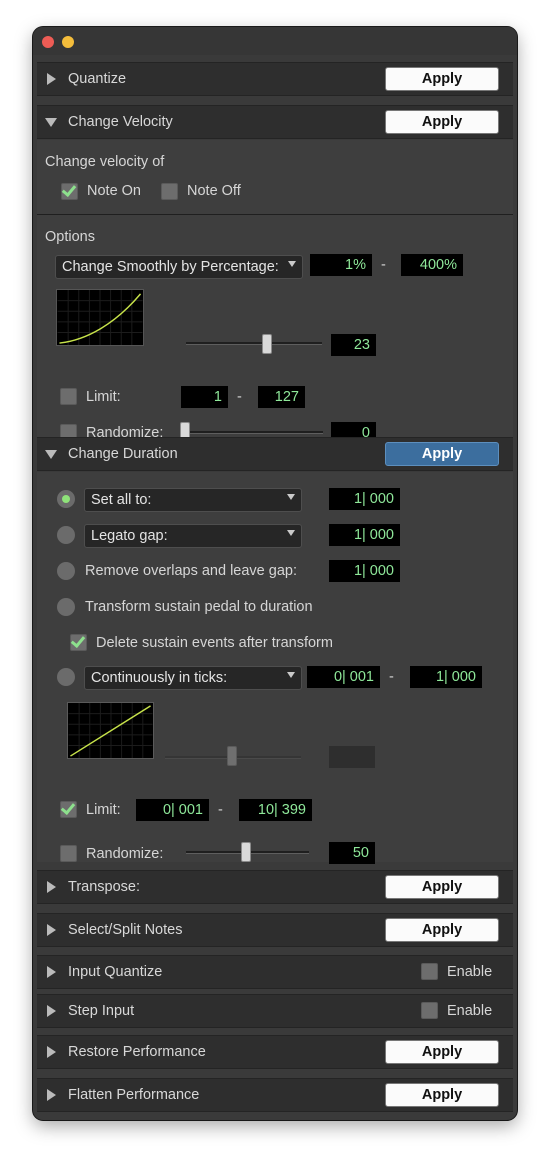  I want to click on divider, so click(275, 214).